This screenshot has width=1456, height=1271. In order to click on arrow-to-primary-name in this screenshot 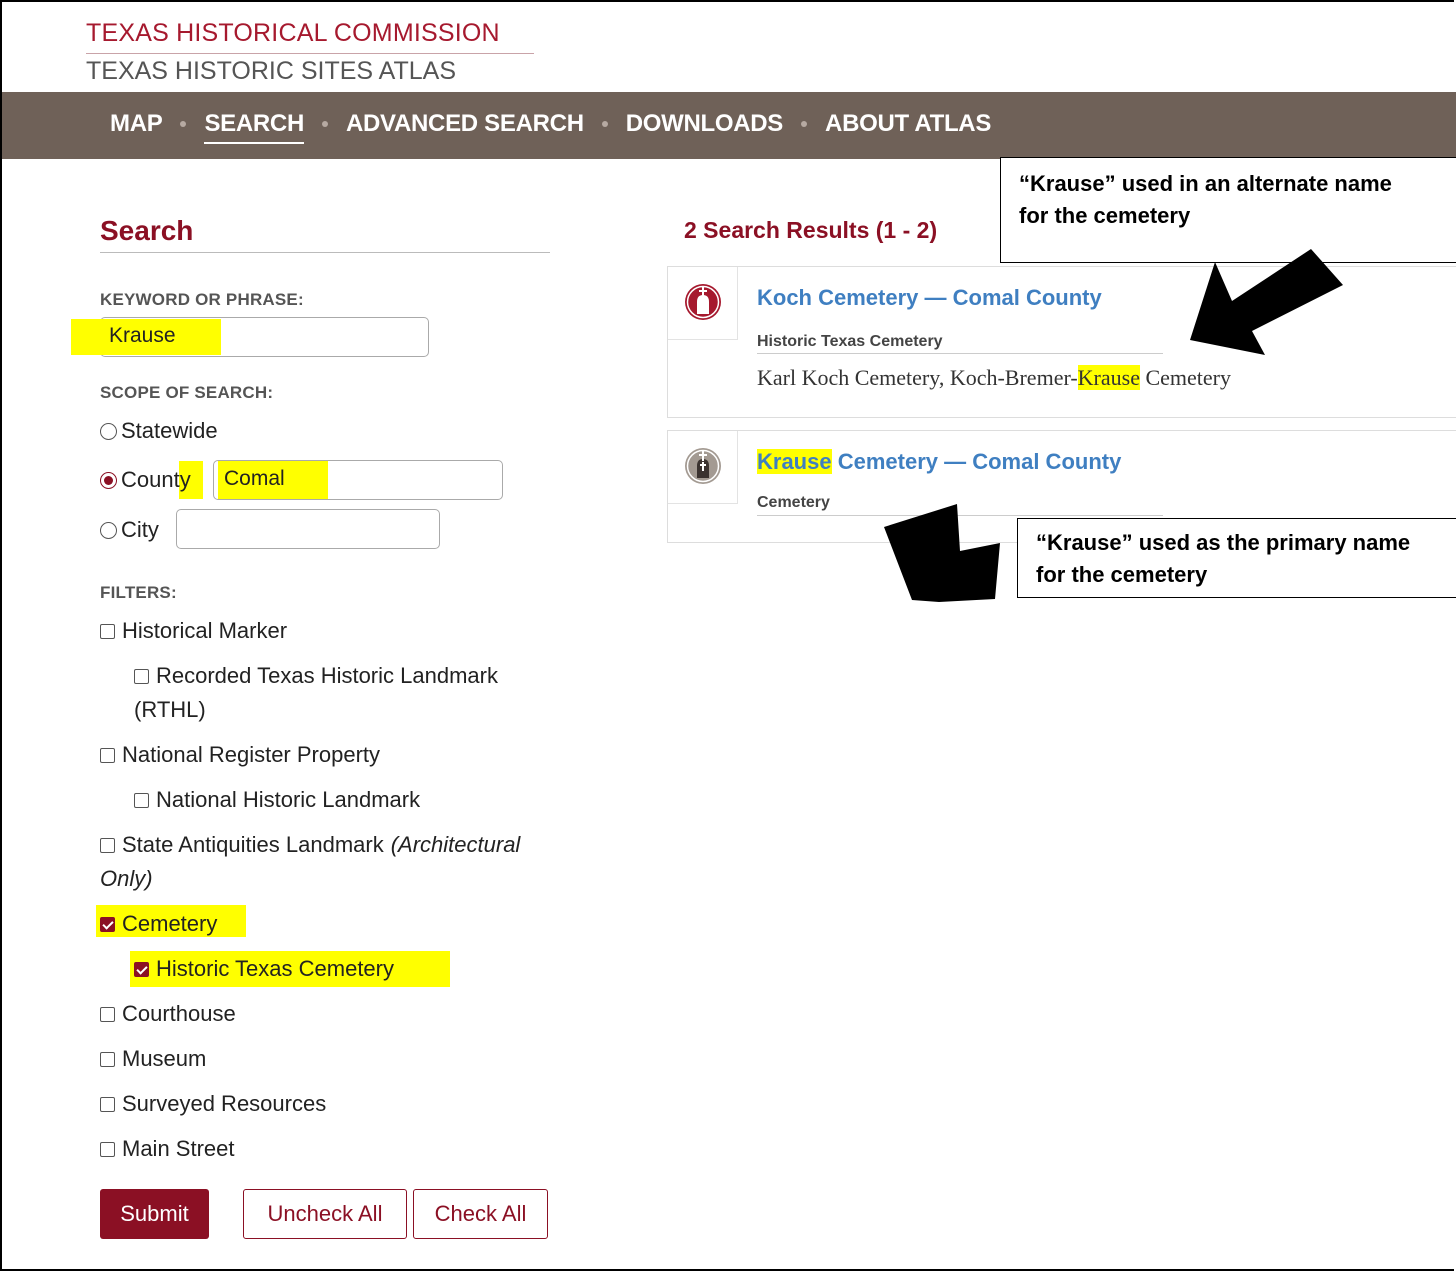, I will do `click(942, 553)`.